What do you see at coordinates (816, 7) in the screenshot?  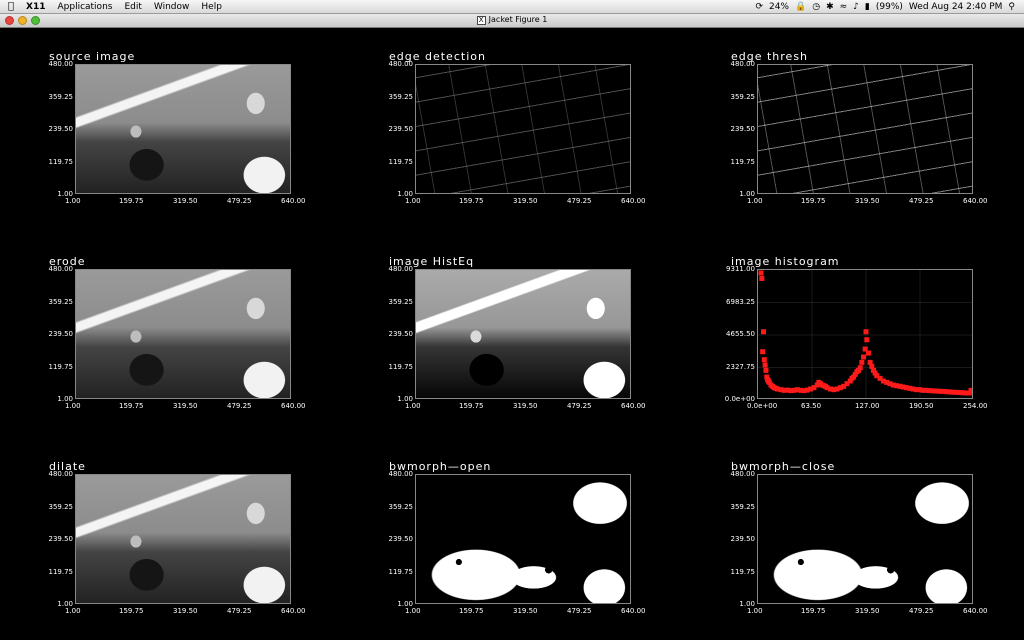 I see `time-machine-icon: ◷` at bounding box center [816, 7].